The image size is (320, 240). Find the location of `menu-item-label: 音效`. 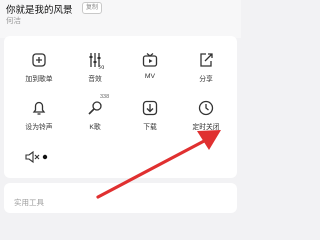

menu-item-label: 音效 is located at coordinates (95, 79).